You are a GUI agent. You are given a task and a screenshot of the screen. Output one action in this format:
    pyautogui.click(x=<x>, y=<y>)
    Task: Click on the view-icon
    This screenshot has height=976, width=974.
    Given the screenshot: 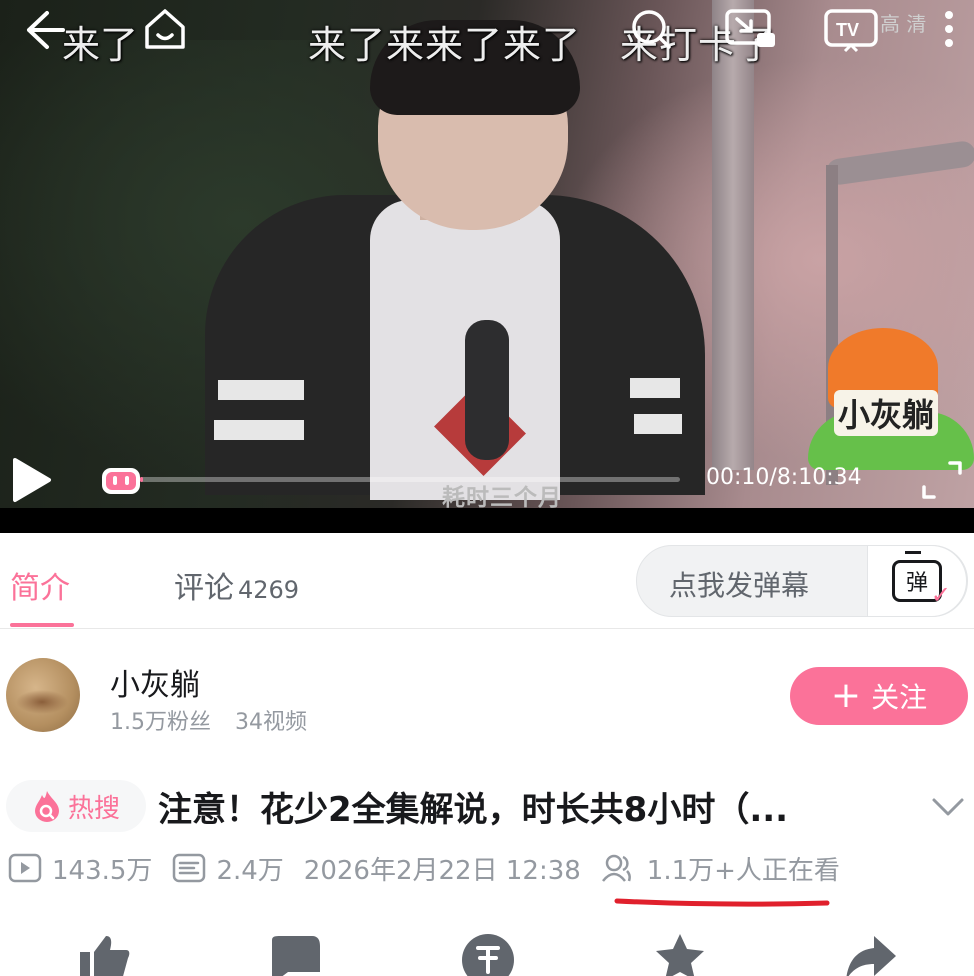 What is the action you would take?
    pyautogui.click(x=25, y=868)
    